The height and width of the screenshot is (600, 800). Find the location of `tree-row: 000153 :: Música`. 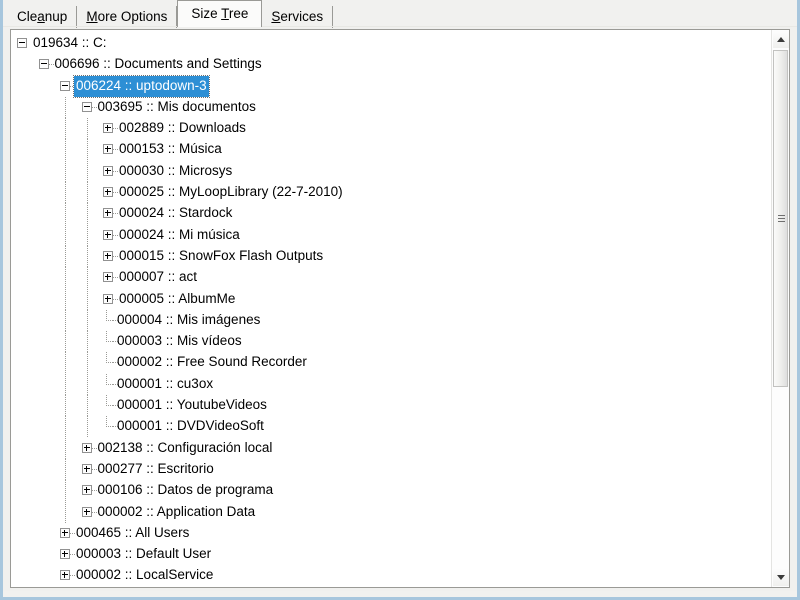

tree-row: 000153 :: Música is located at coordinates (391, 150).